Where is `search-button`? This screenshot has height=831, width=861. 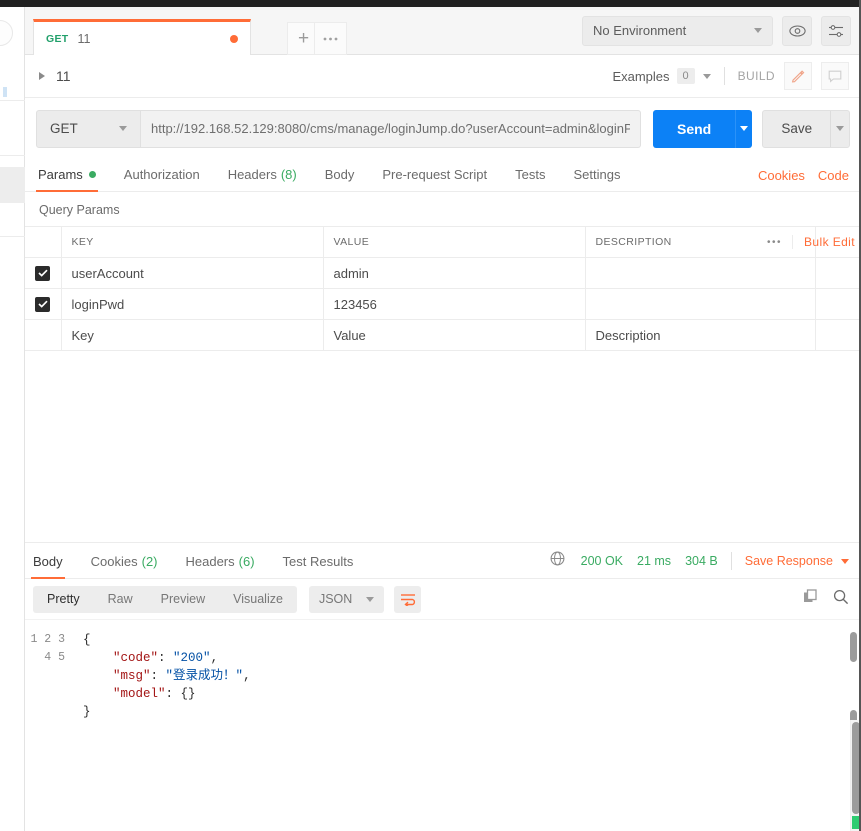
search-button is located at coordinates (841, 599).